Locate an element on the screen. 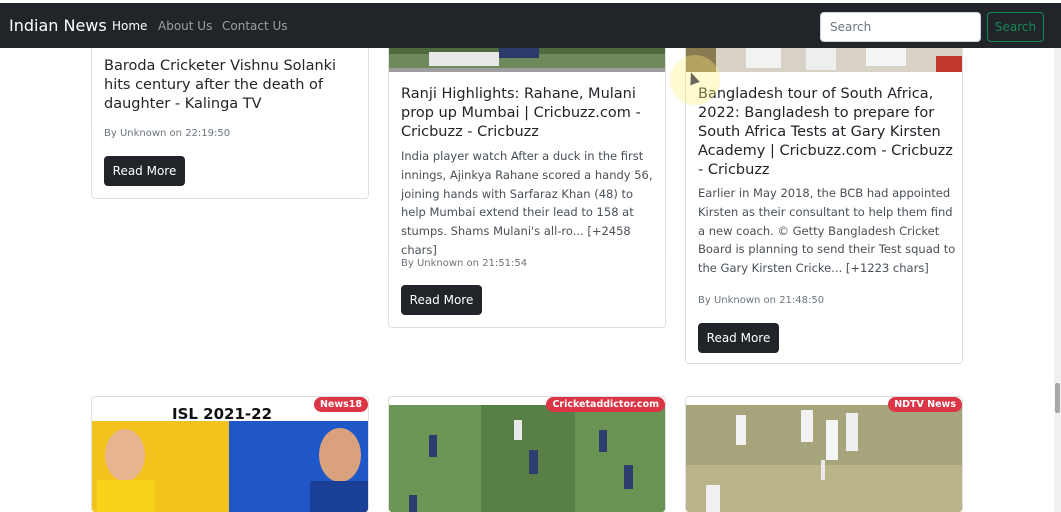 The image size is (1061, 512). source-badge: NDTV News is located at coordinates (925, 404).